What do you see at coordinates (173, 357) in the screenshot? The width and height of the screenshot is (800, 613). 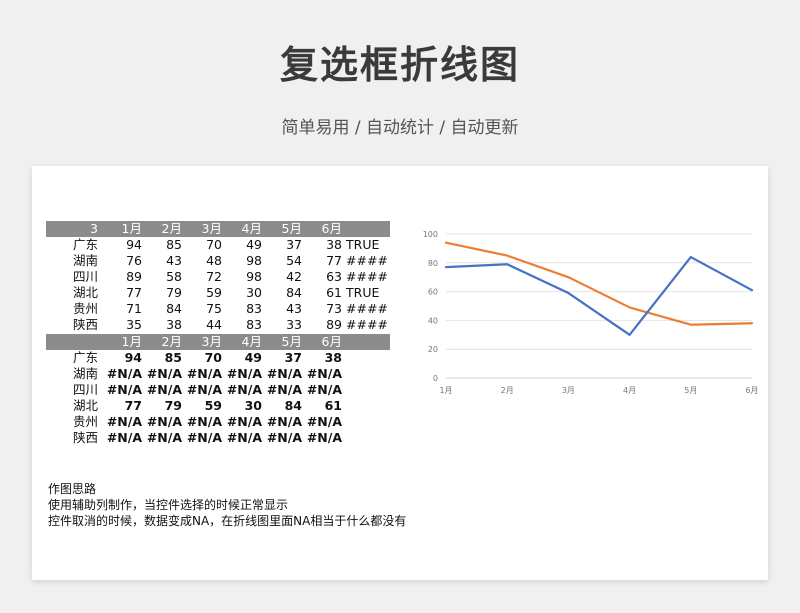 I see `value-cell: 85` at bounding box center [173, 357].